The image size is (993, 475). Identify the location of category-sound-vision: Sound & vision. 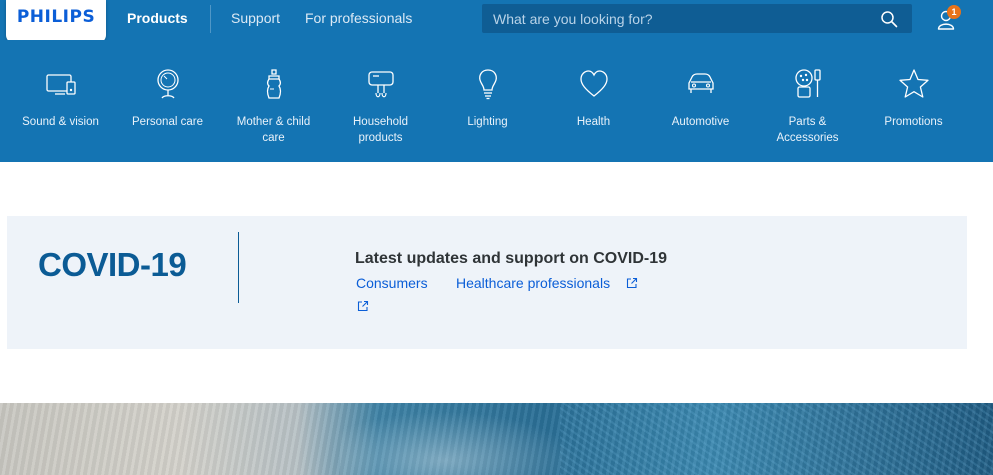
(60, 101).